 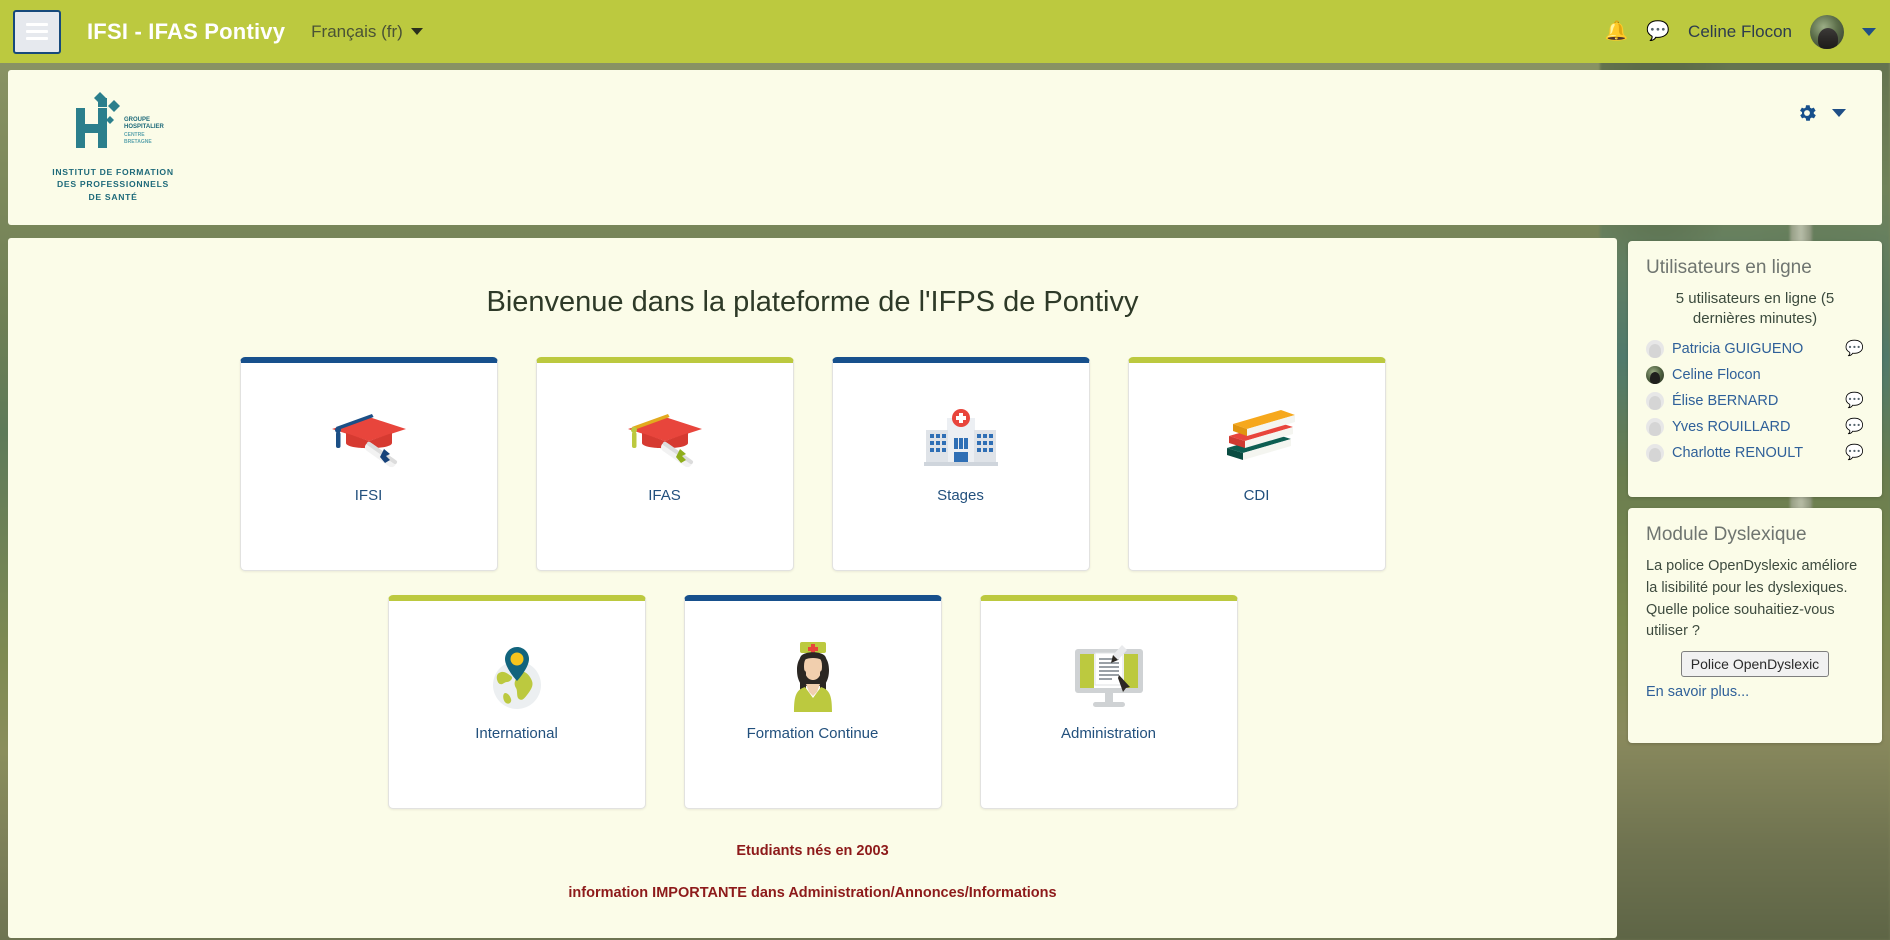 What do you see at coordinates (961, 422) in the screenshot?
I see `hospital-icon` at bounding box center [961, 422].